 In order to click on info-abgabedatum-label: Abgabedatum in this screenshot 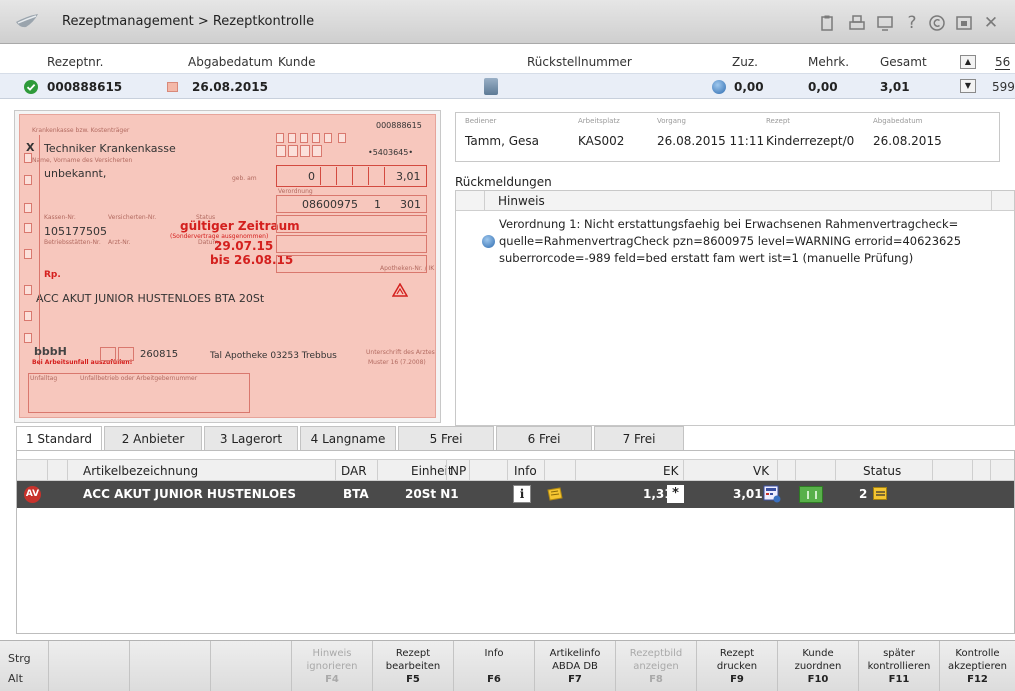, I will do `click(898, 121)`.